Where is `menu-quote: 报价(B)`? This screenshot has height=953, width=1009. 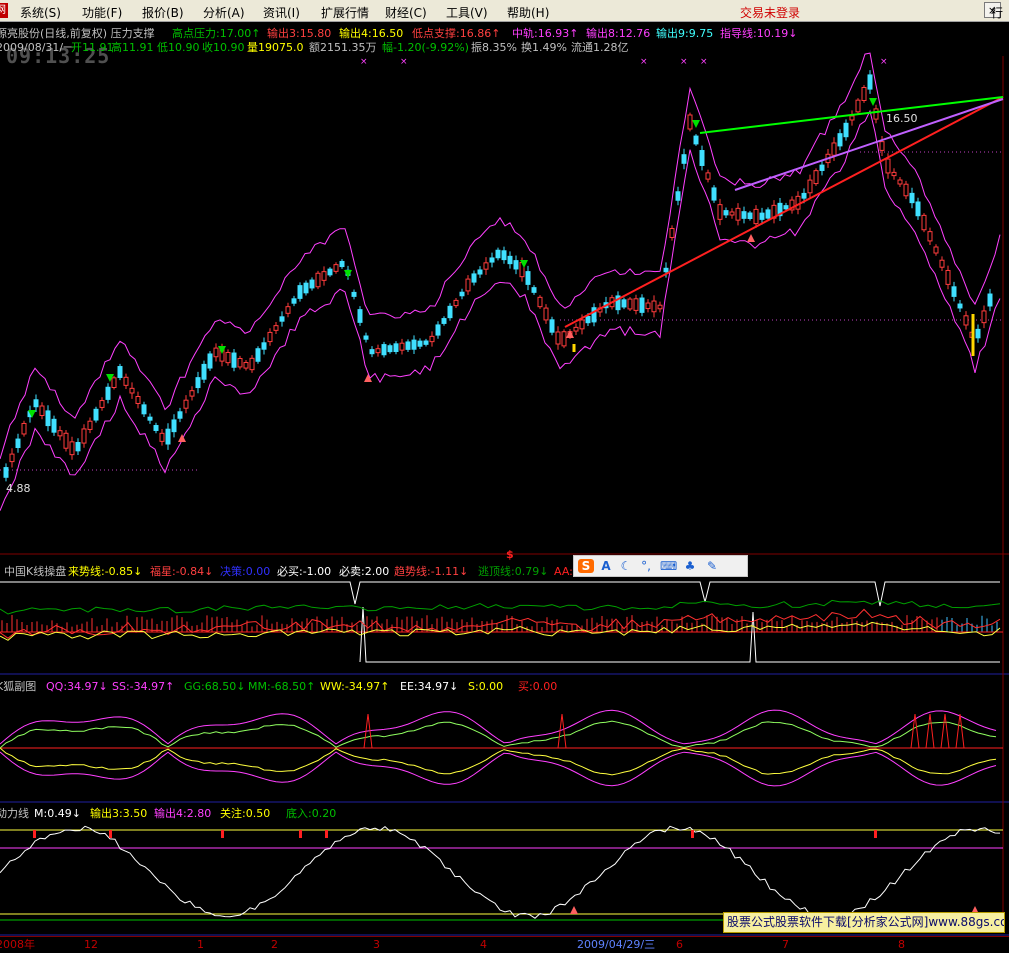 menu-quote: 报价(B) is located at coordinates (163, 12).